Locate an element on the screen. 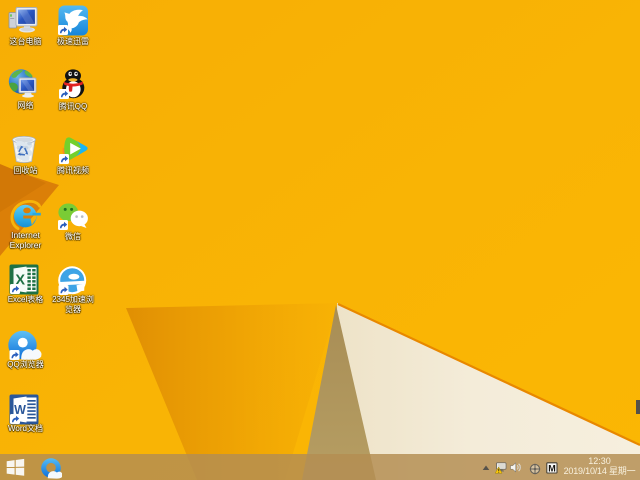 The height and width of the screenshot is (480, 640). svg-text: M is located at coordinates (552, 468).